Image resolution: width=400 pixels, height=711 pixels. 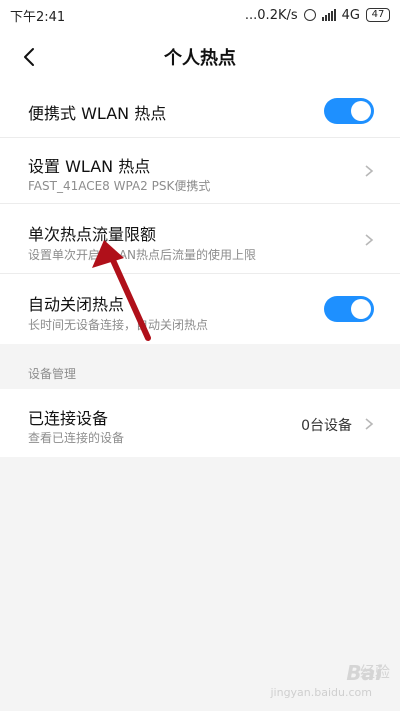 What do you see at coordinates (200, 423) in the screenshot?
I see `connected-devices-row: 已连接设备 查看已连接的设备 0台设备` at bounding box center [200, 423].